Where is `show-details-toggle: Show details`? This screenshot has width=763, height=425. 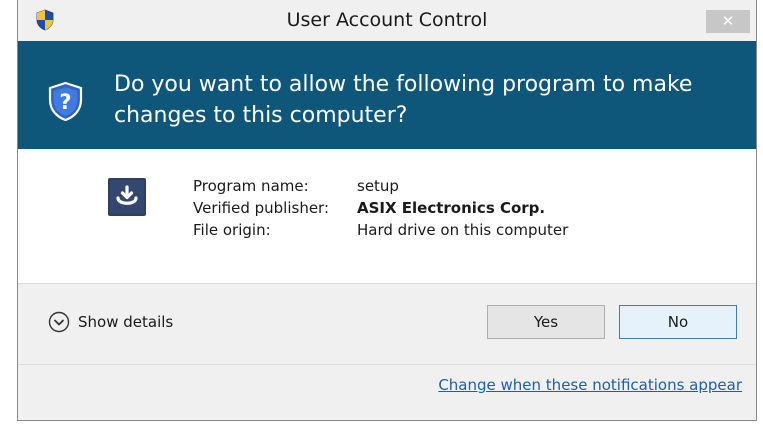
show-details-toggle: Show details is located at coordinates (110, 322).